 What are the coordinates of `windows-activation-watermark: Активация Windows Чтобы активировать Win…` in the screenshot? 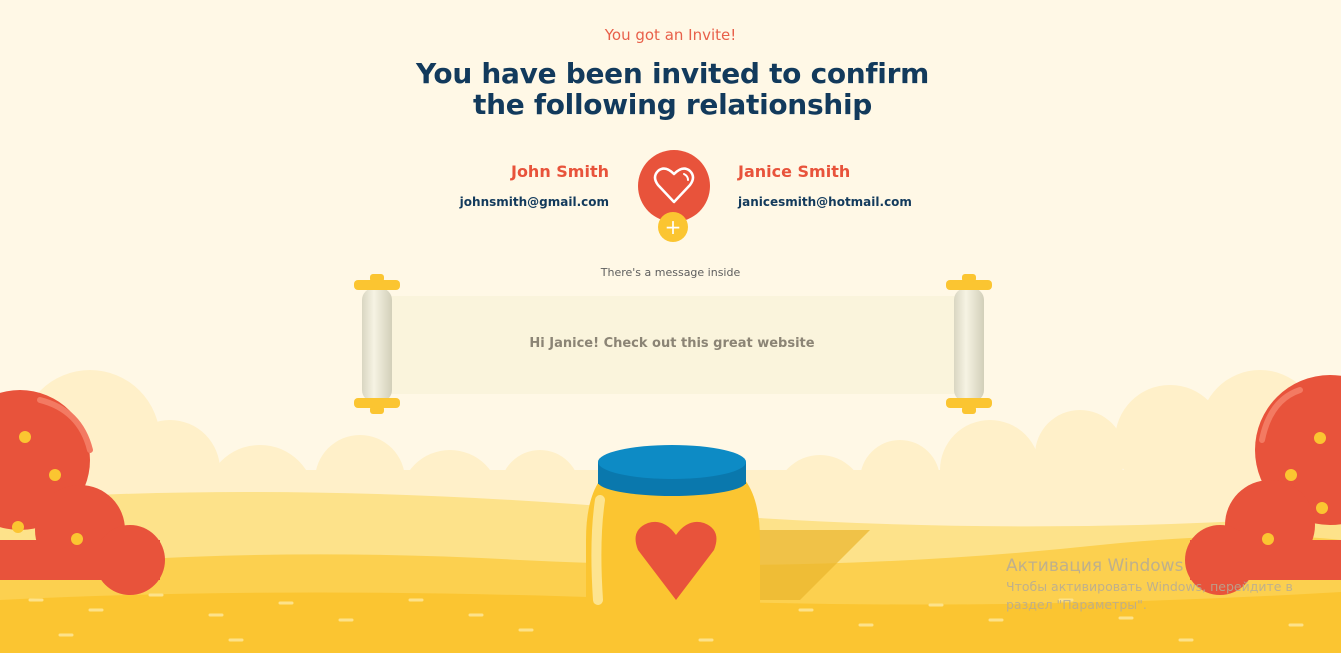 It's located at (1166, 585).